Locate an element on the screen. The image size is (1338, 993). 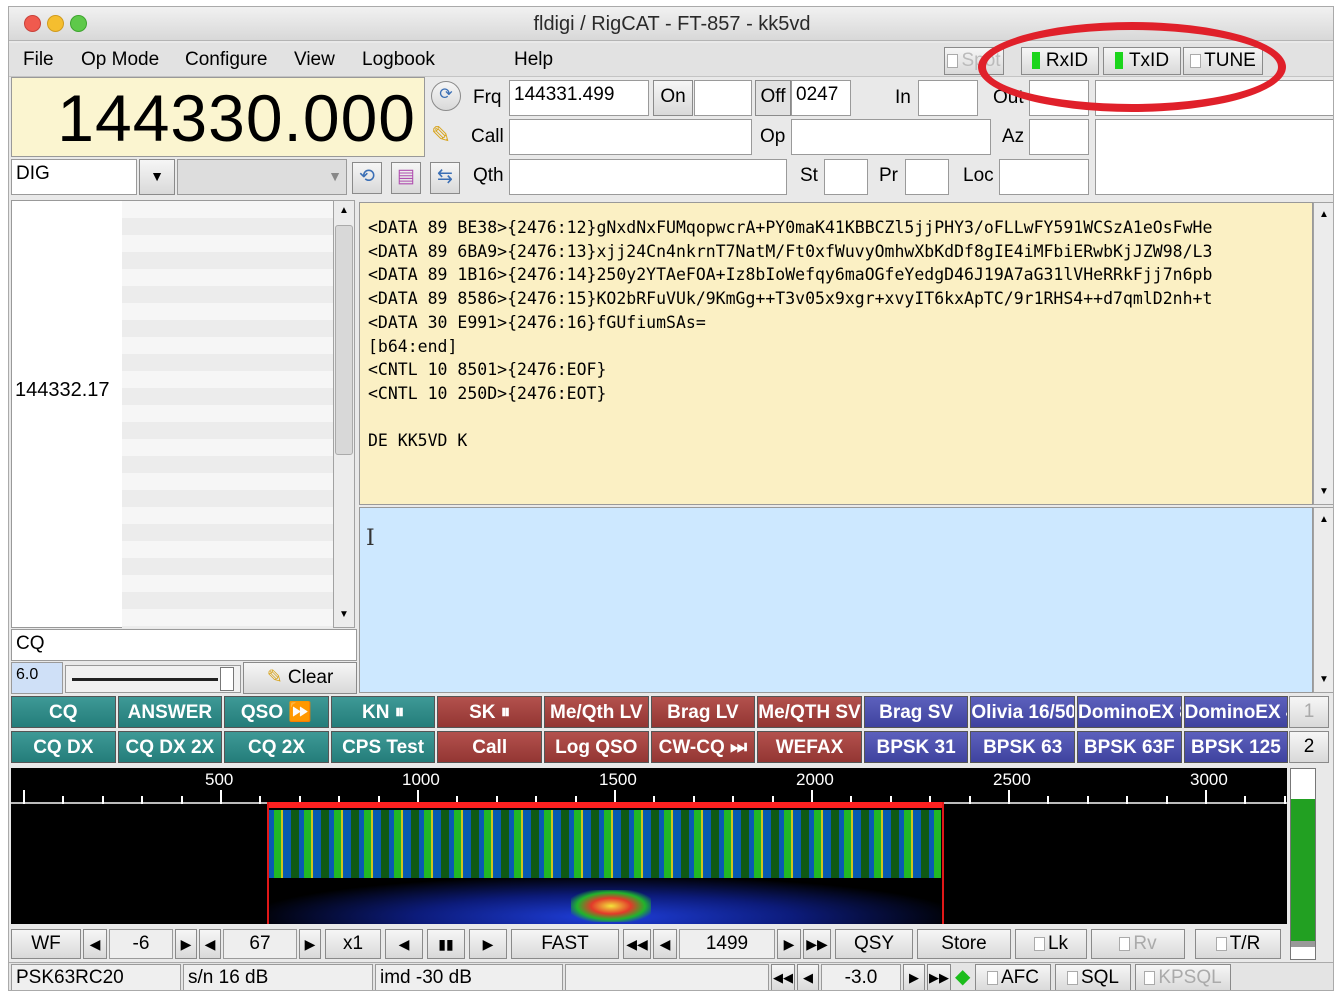
menu-view: View is located at coordinates (314, 60).